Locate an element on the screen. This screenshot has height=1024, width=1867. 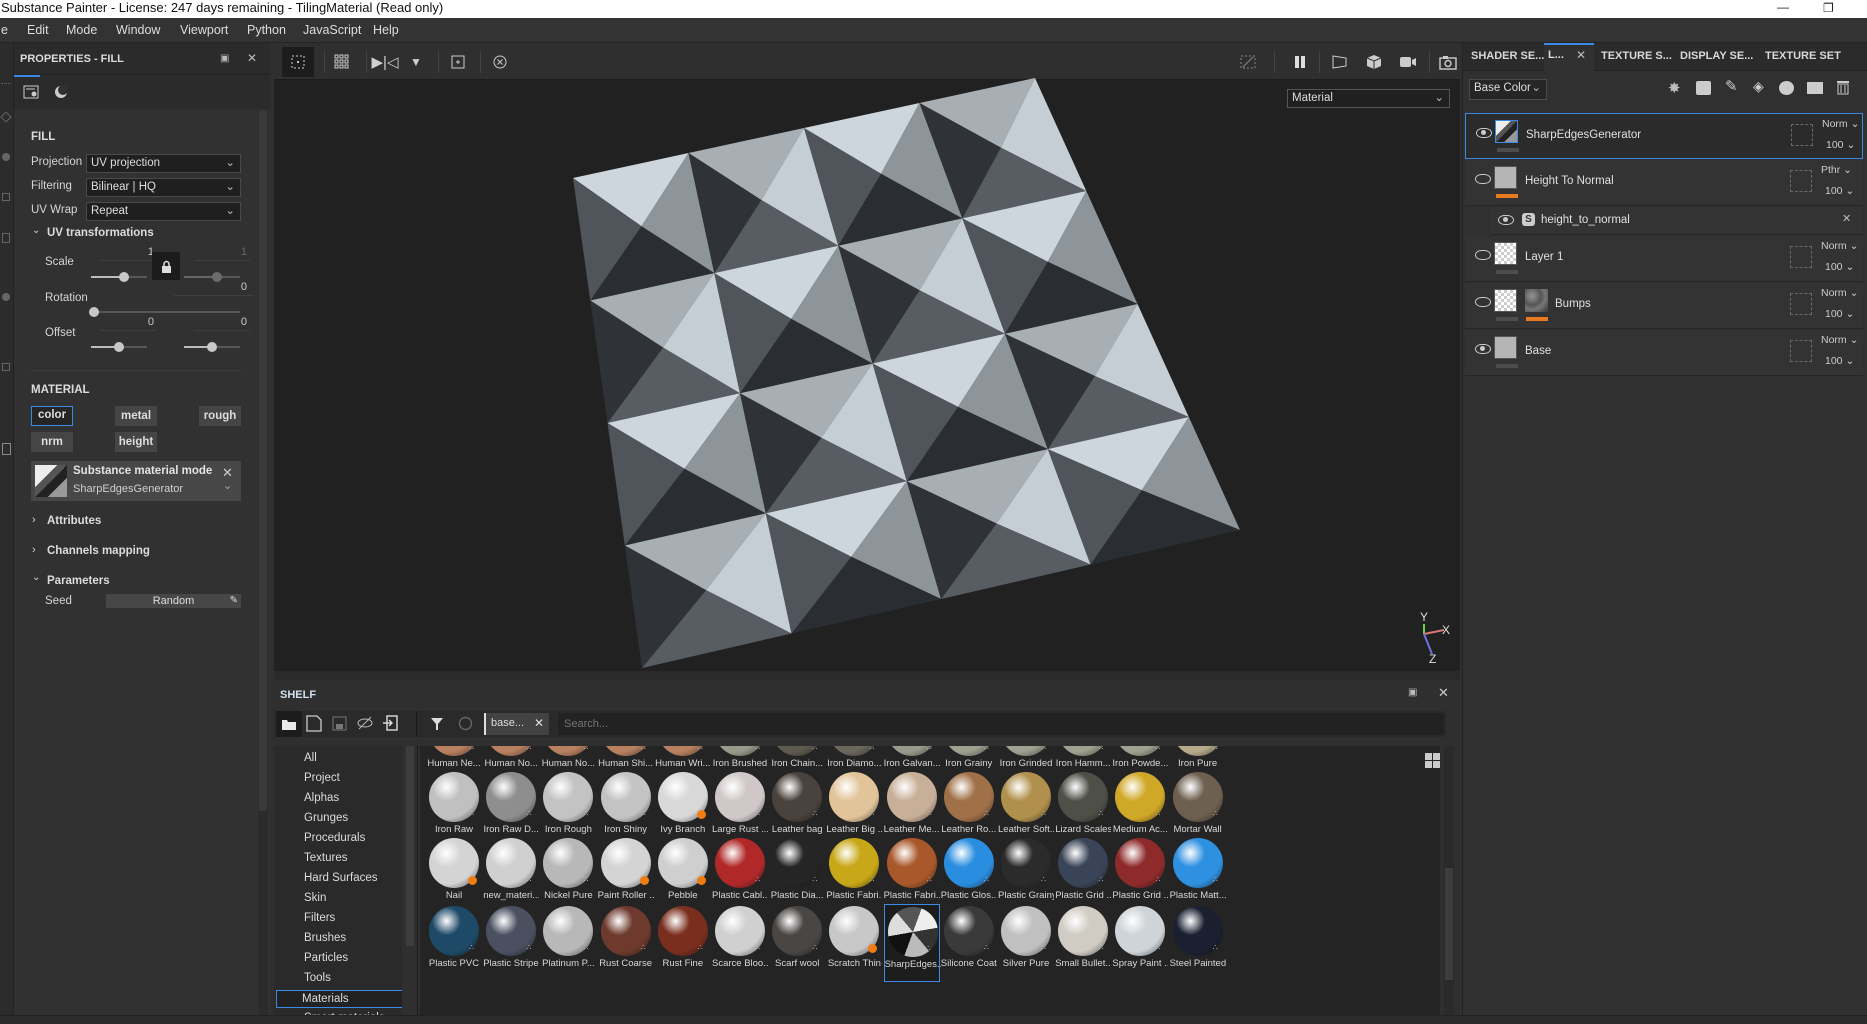
viewport-mode-select: Material ⌄ is located at coordinates (1368, 98).